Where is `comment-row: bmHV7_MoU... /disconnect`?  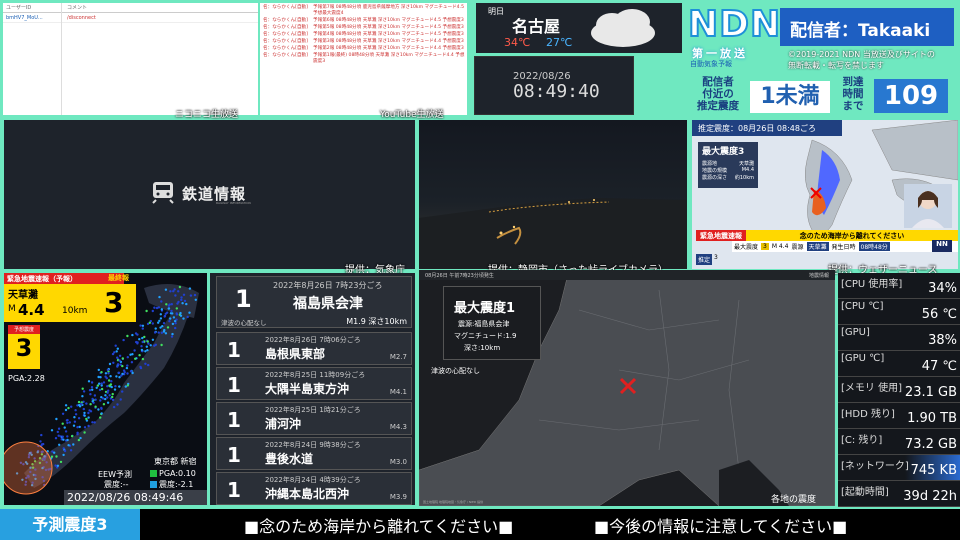
comment-row: bmHV7_MoU... /disconnect is located at coordinates (130, 18).